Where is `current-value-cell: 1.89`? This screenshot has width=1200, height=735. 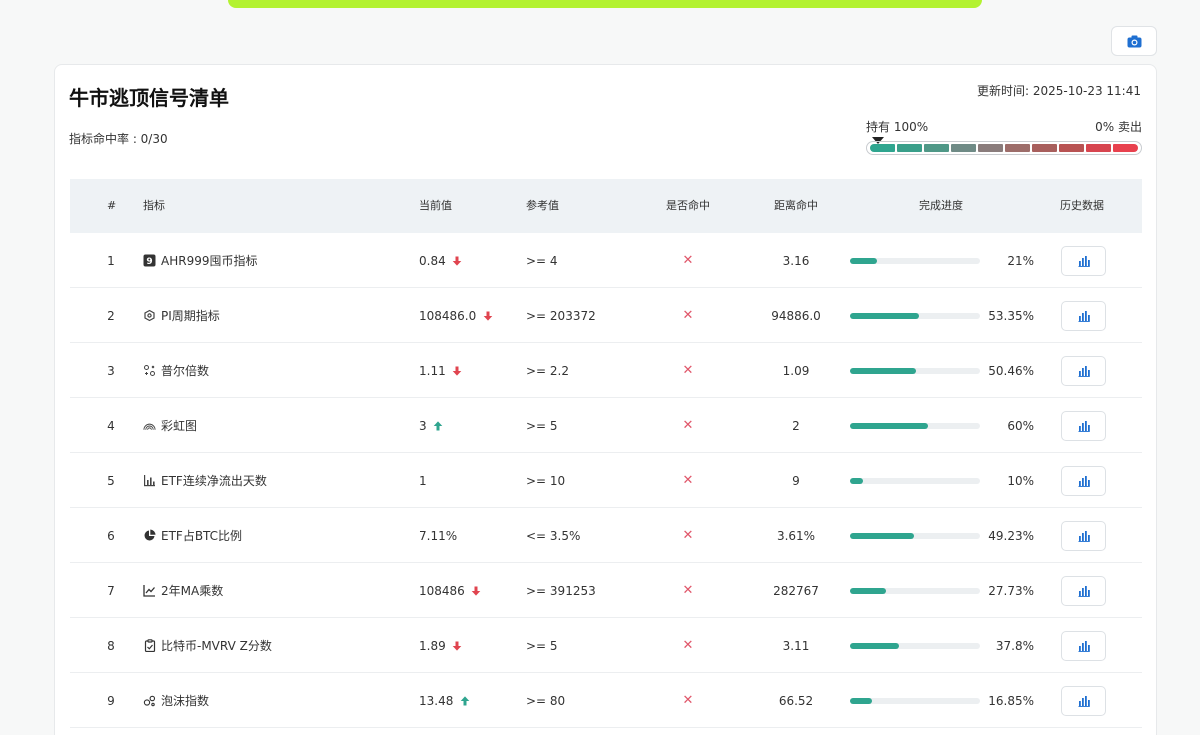 current-value-cell: 1.89 is located at coordinates (441, 645).